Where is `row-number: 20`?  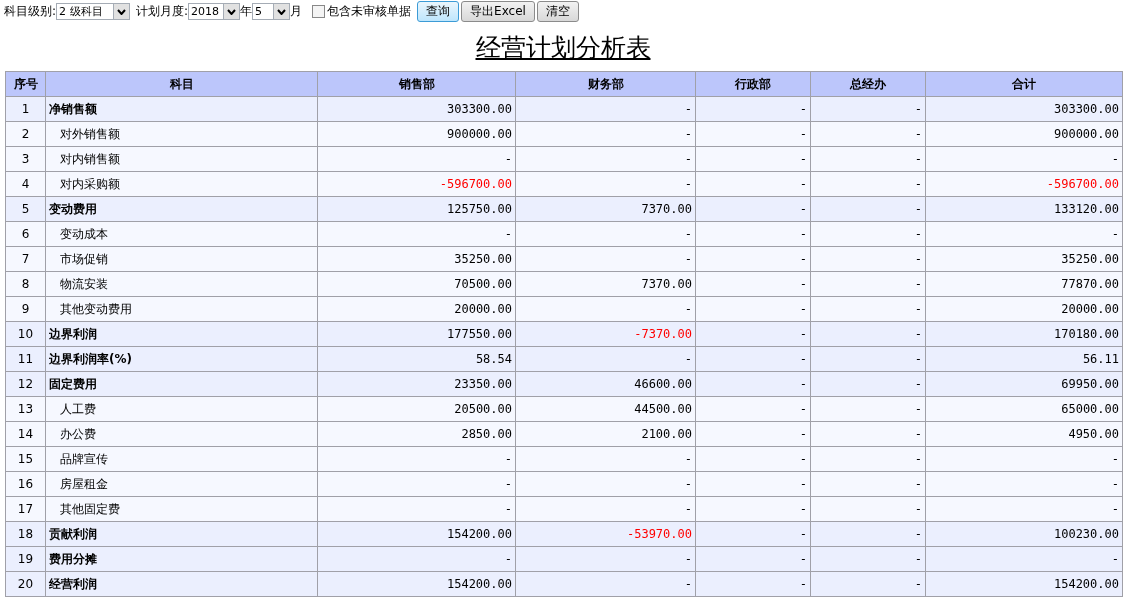
row-number: 20 is located at coordinates (25, 584).